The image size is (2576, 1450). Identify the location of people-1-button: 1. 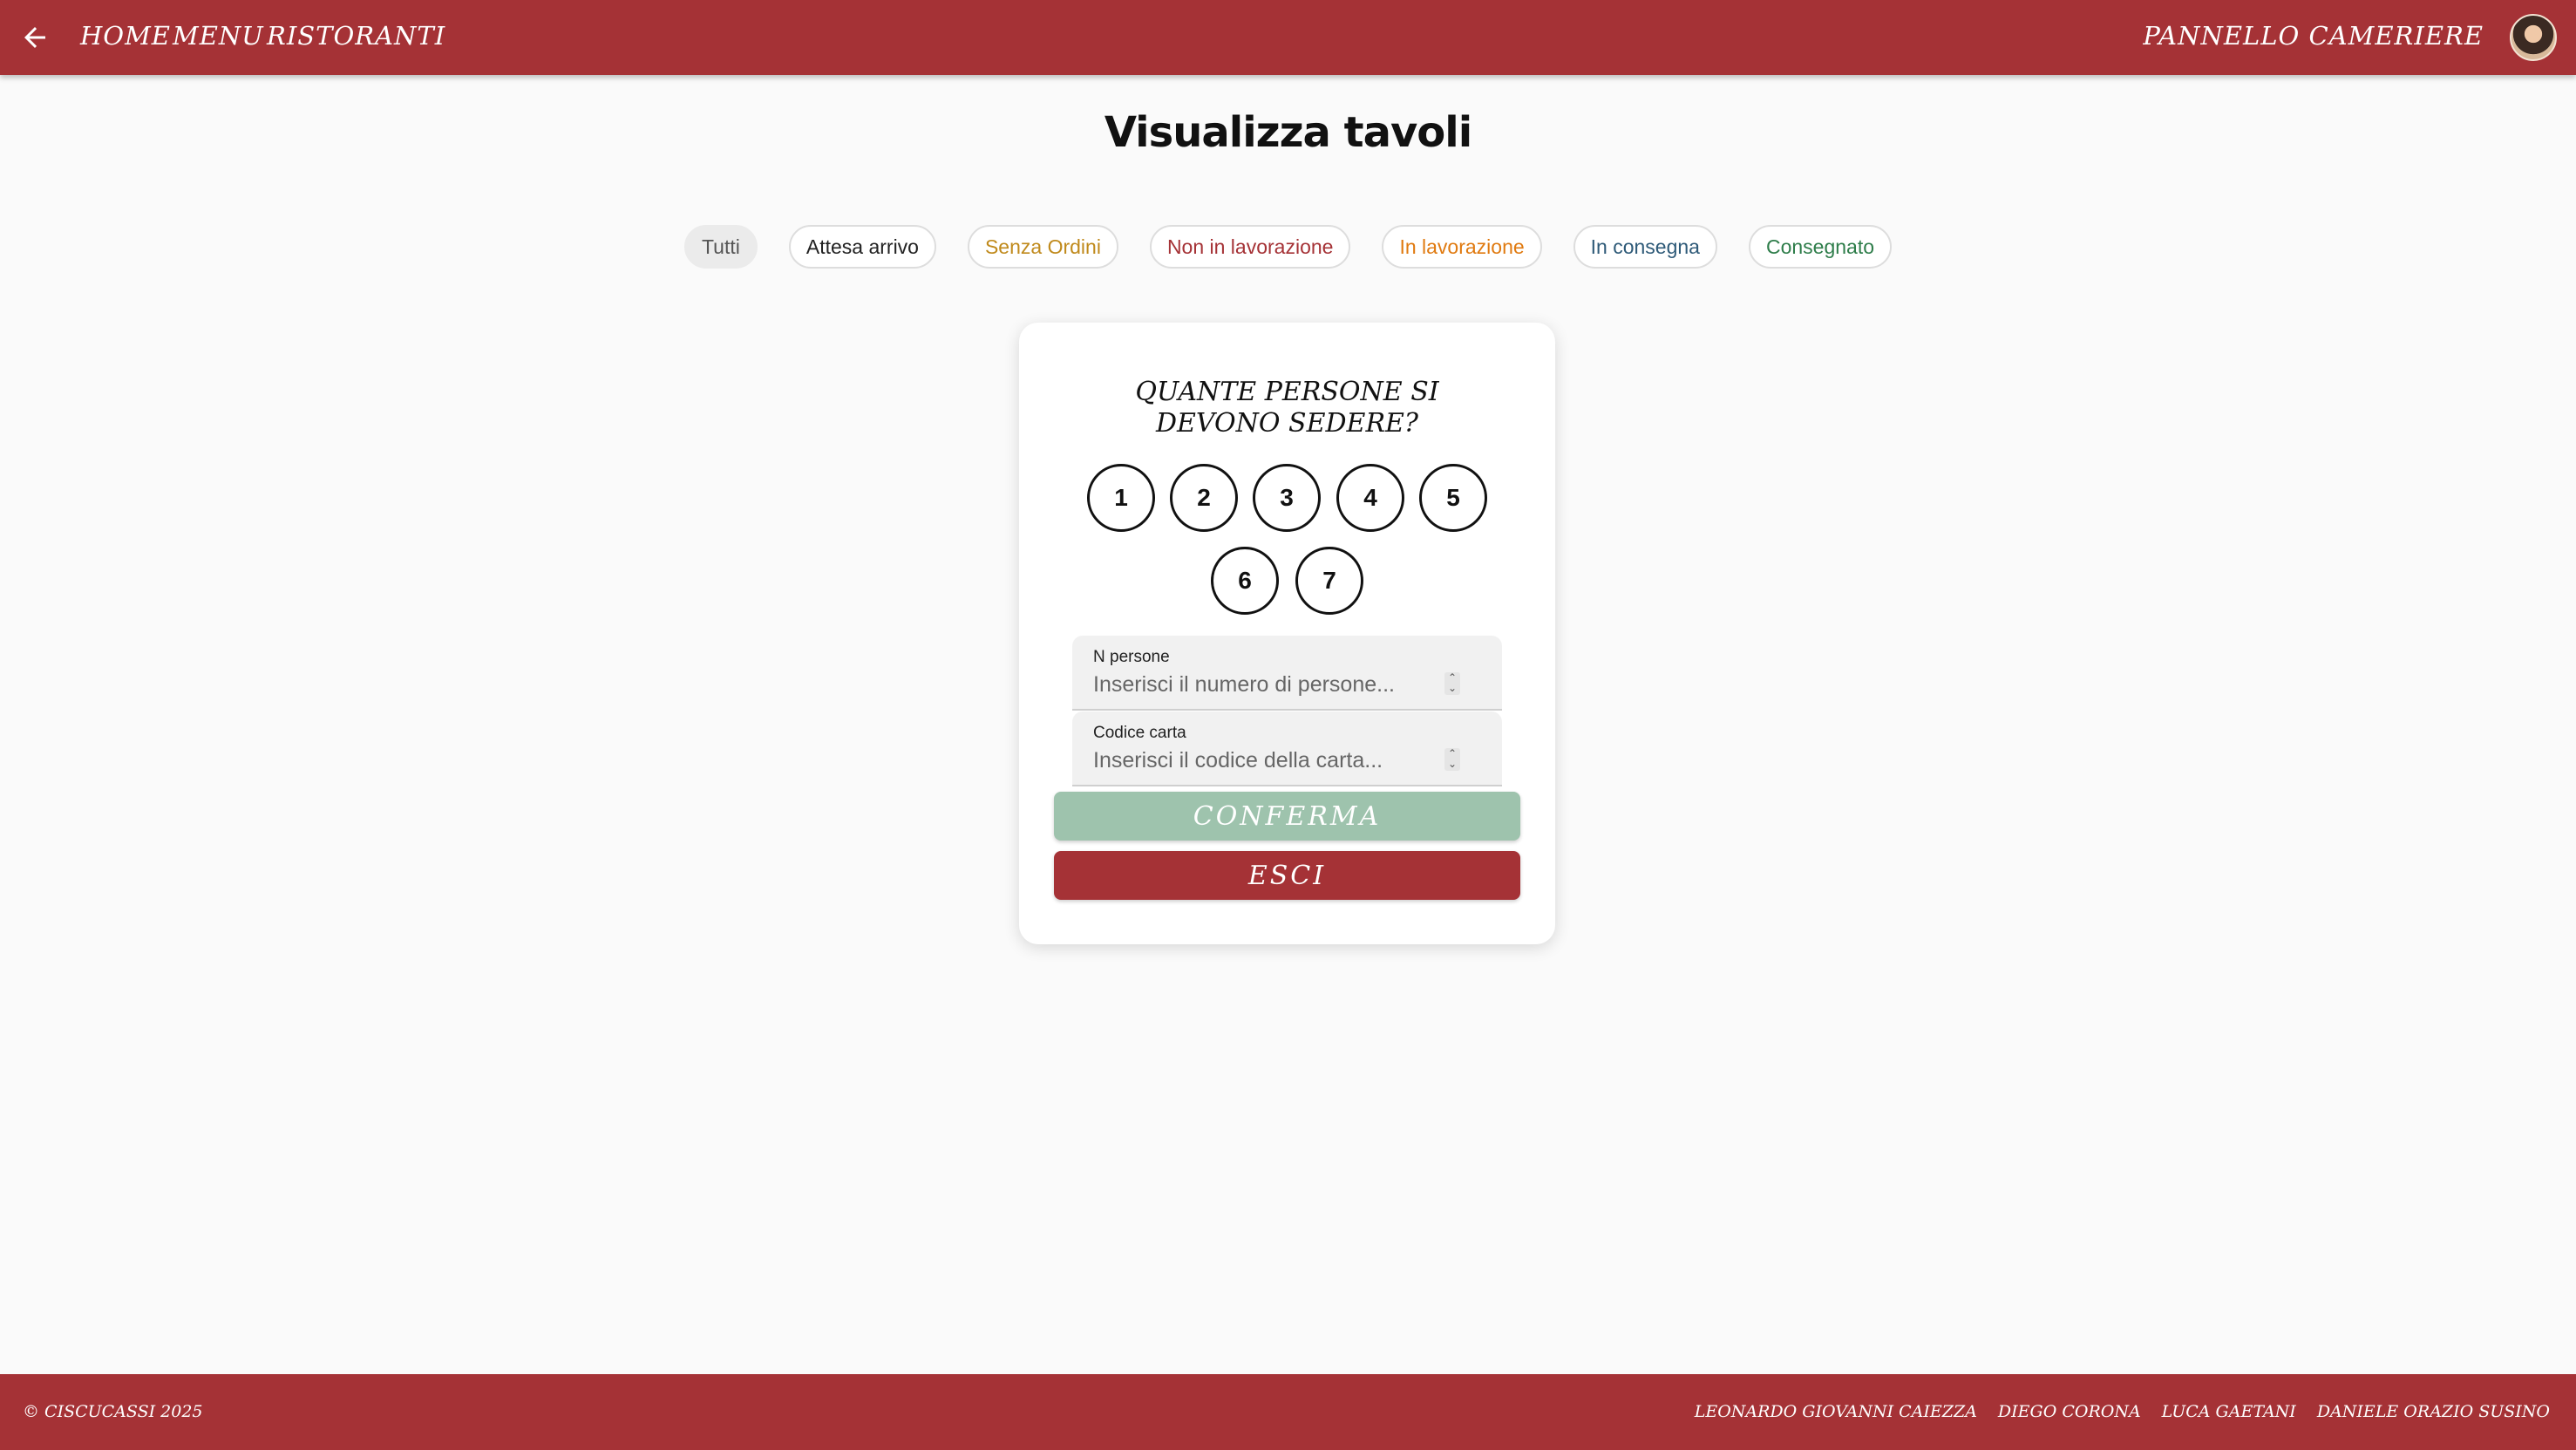
(1121, 498).